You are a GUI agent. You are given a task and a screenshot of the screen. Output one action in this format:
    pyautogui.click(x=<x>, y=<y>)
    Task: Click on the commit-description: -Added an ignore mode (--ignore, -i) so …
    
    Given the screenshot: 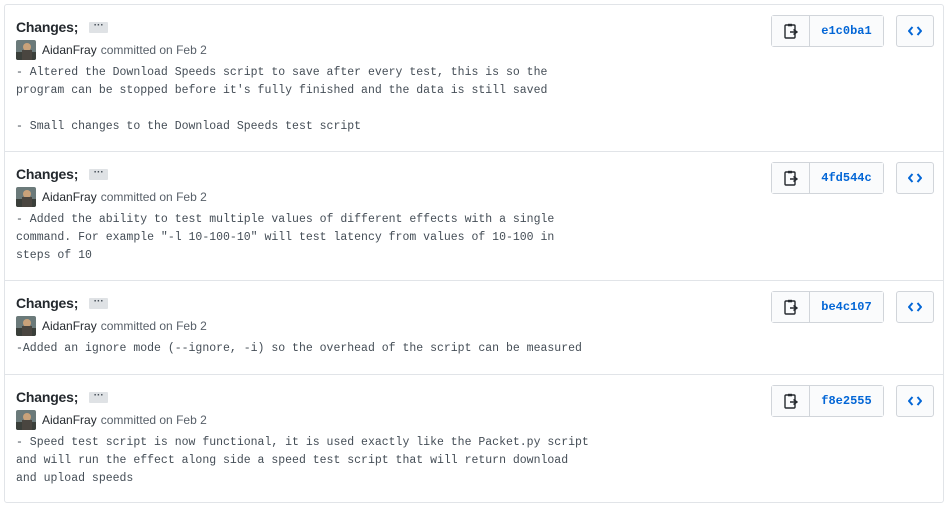 What is the action you would take?
    pyautogui.click(x=299, y=348)
    